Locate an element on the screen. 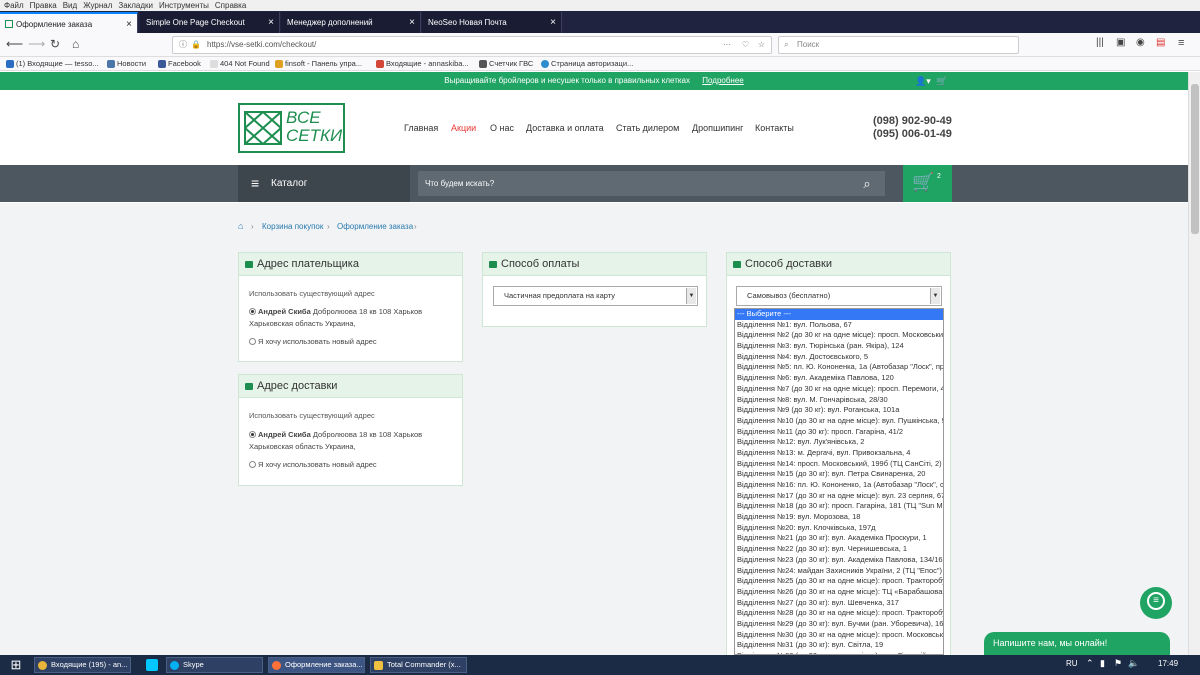 Image resolution: width=1200 pixels, height=675 pixels. tray-chevron-icon: ⌃ is located at coordinates (1090, 663).